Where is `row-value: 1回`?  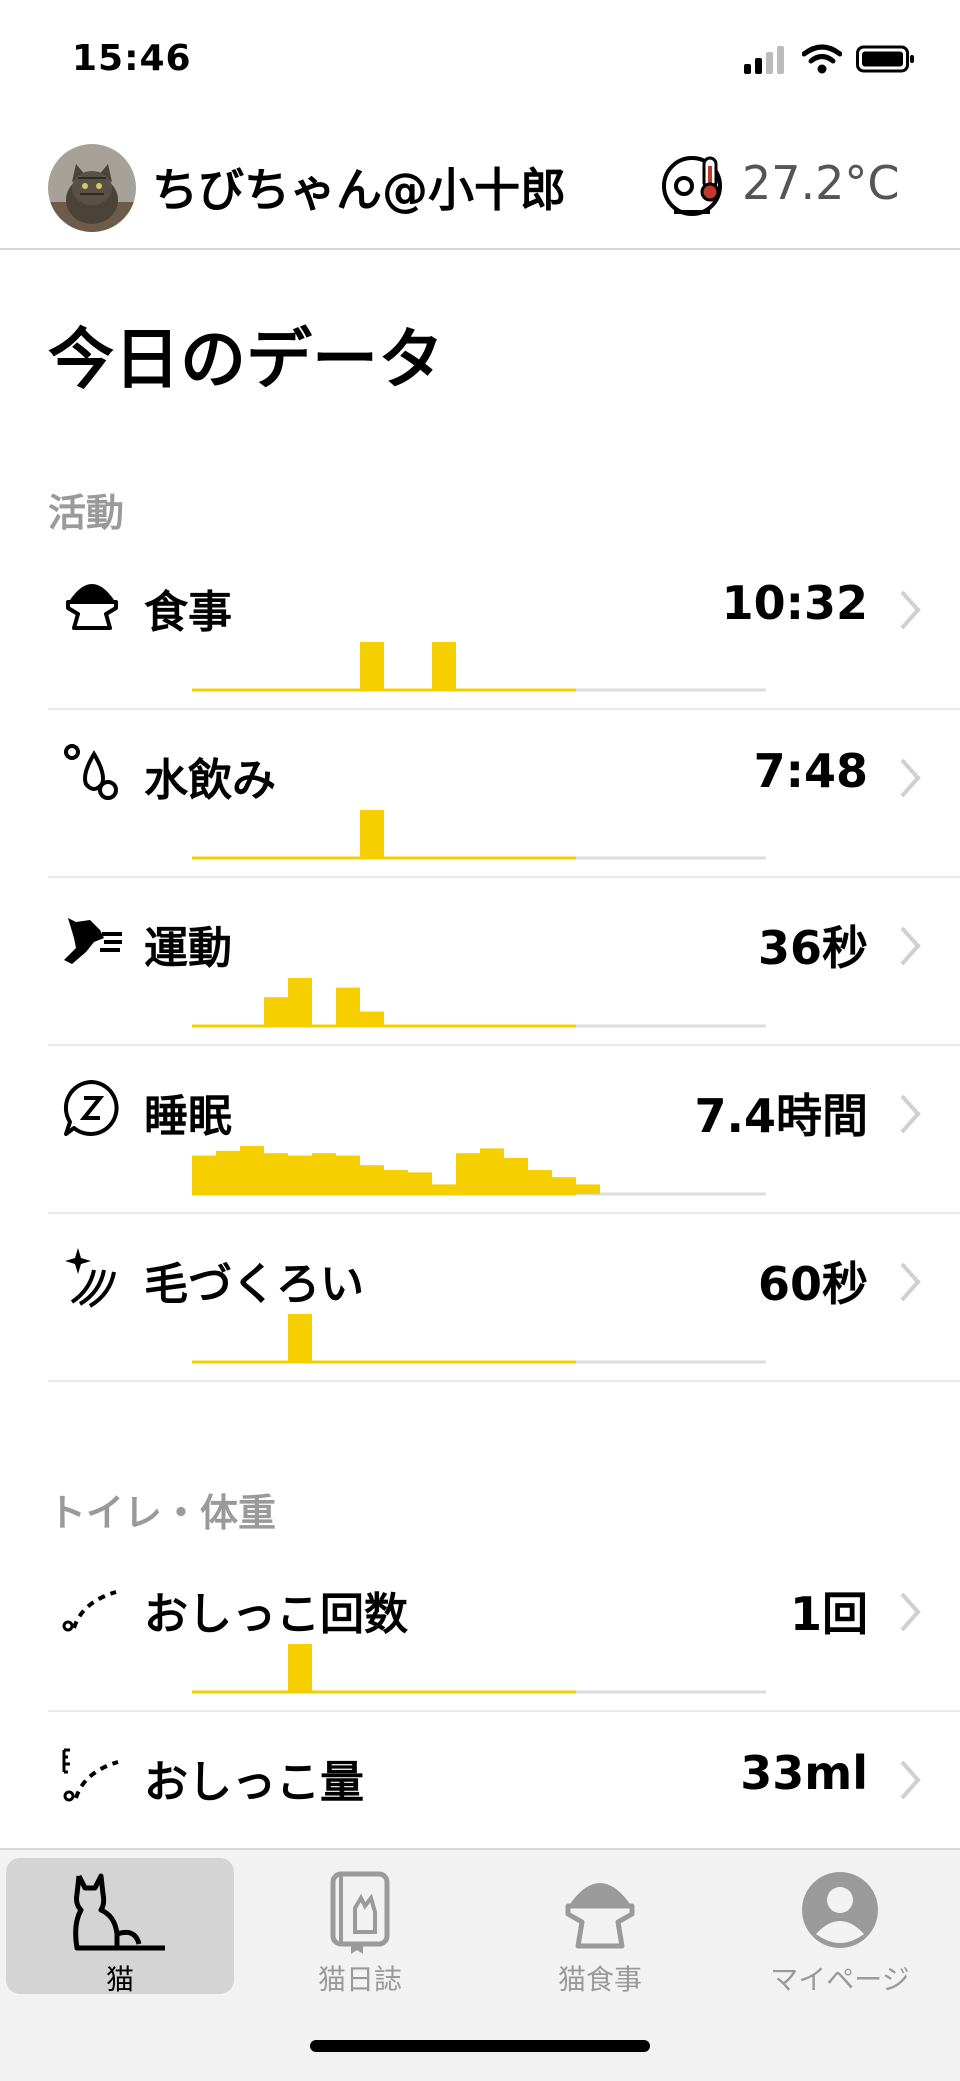
row-value: 1回 is located at coordinates (828, 1614).